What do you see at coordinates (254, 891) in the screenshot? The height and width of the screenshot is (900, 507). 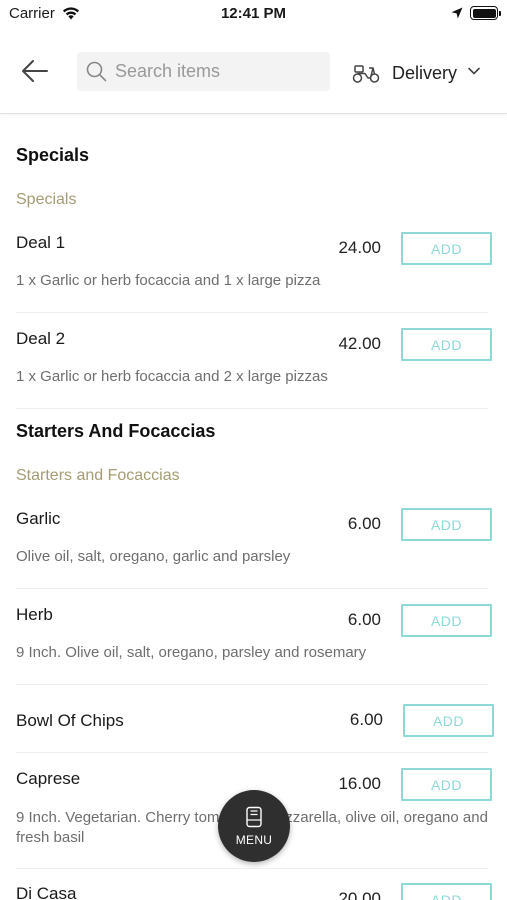 I see `menu-item: Di Casa 20.00 ADD` at bounding box center [254, 891].